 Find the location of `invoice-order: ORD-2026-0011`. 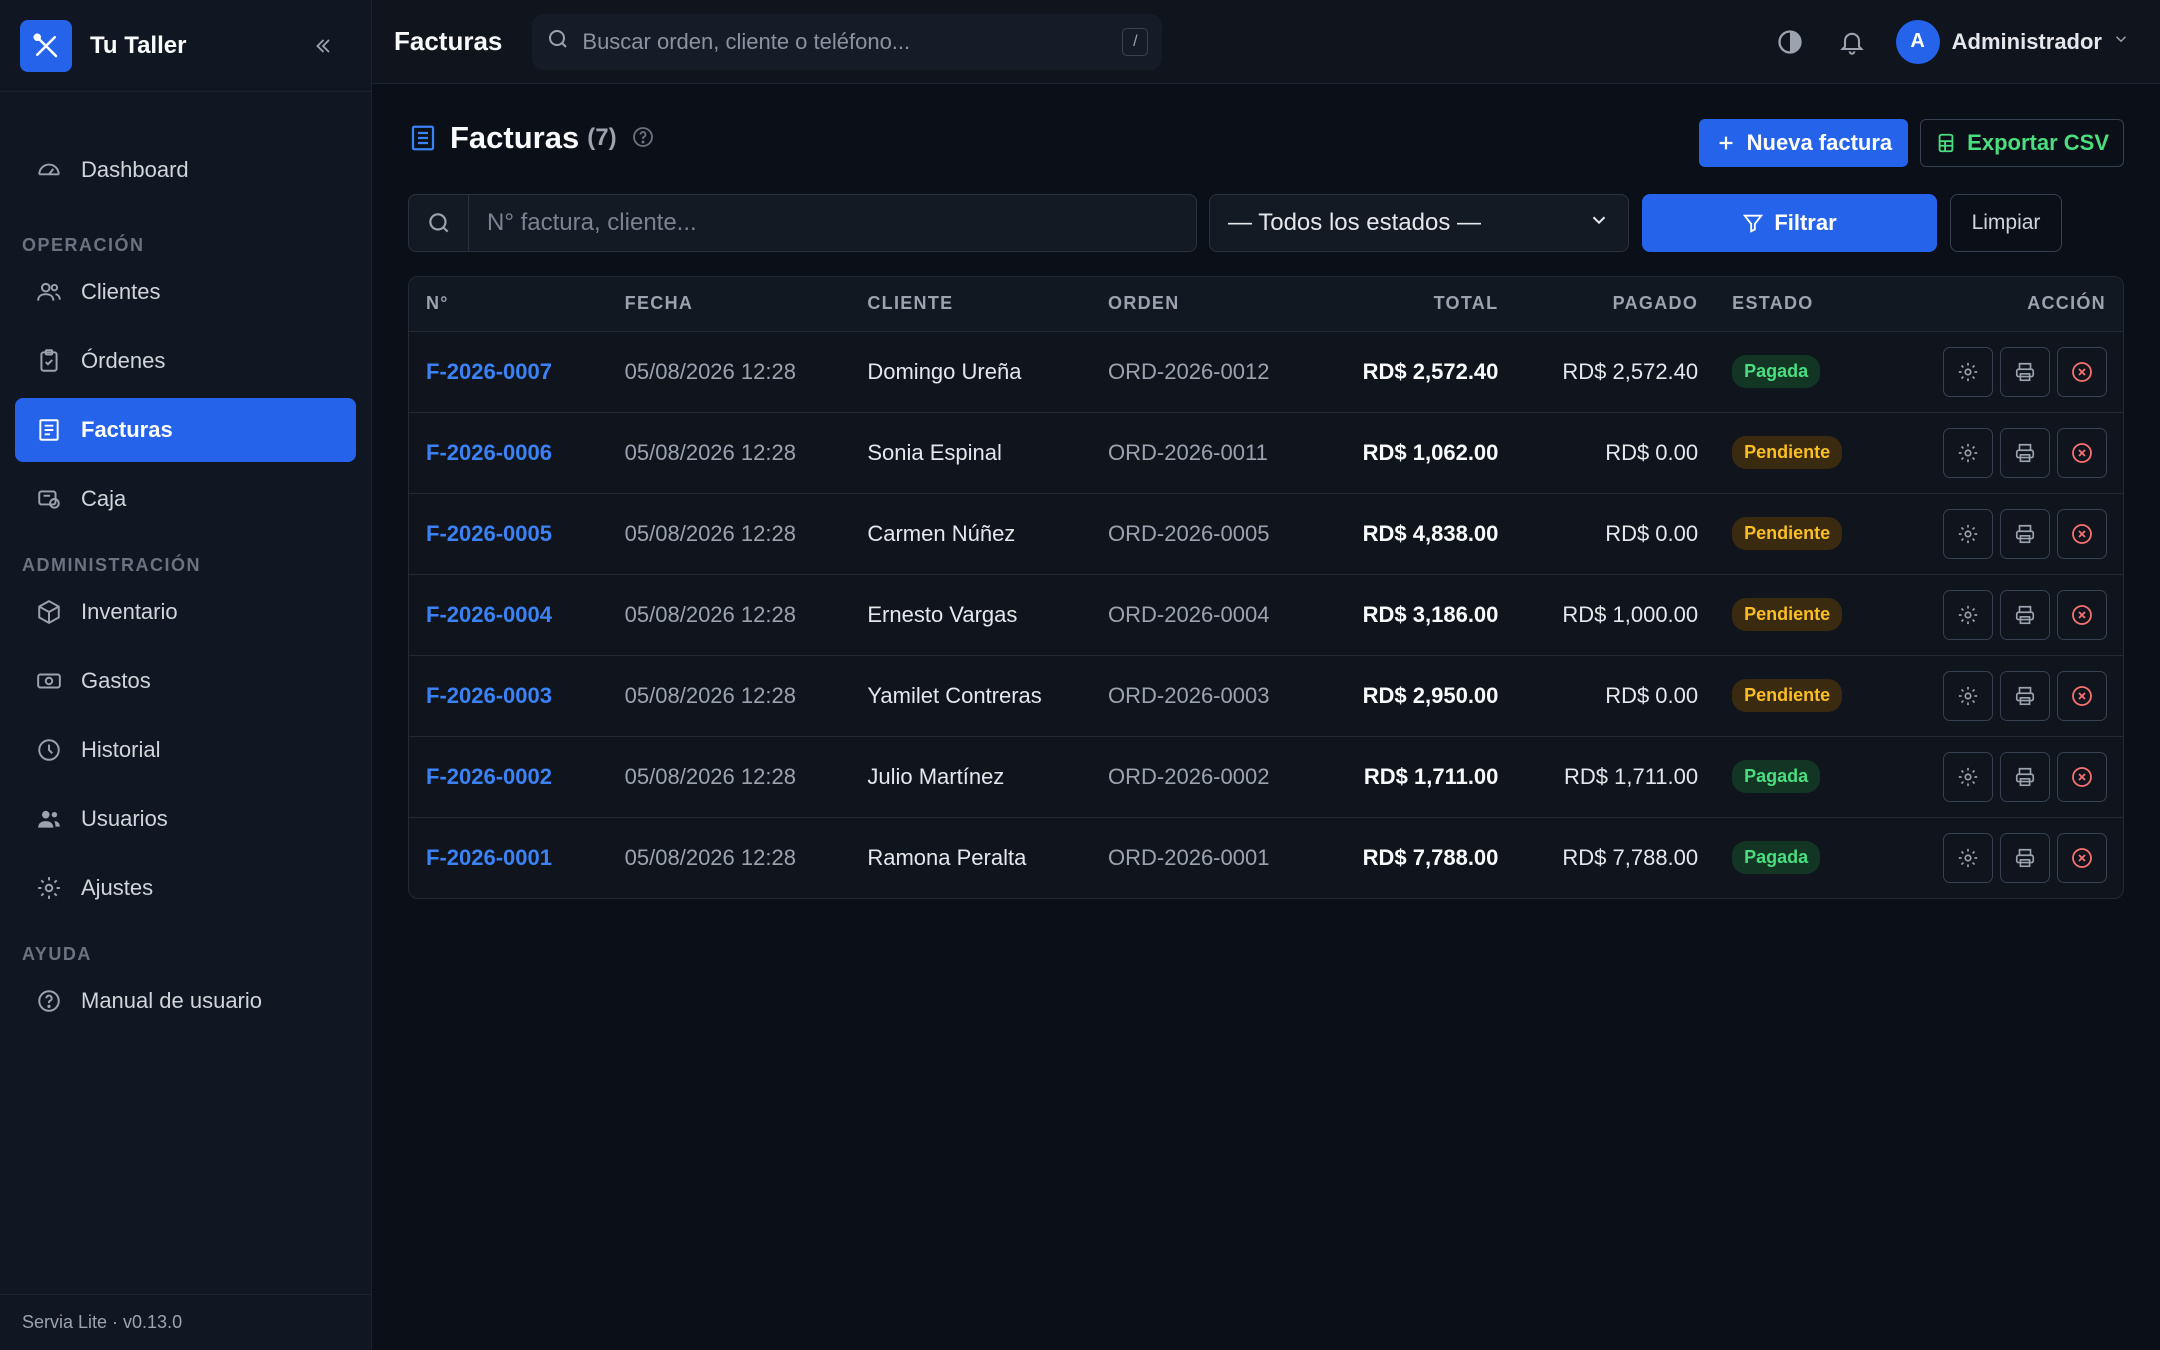

invoice-order: ORD-2026-0011 is located at coordinates (1196, 453).